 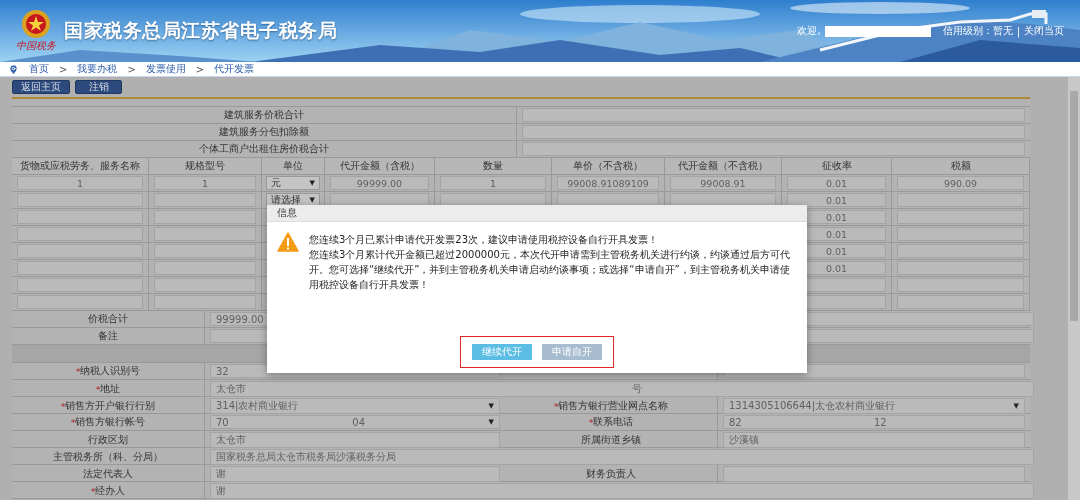 What do you see at coordinates (36, 46) in the screenshot?
I see `logo-caption: 中国税务` at bounding box center [36, 46].